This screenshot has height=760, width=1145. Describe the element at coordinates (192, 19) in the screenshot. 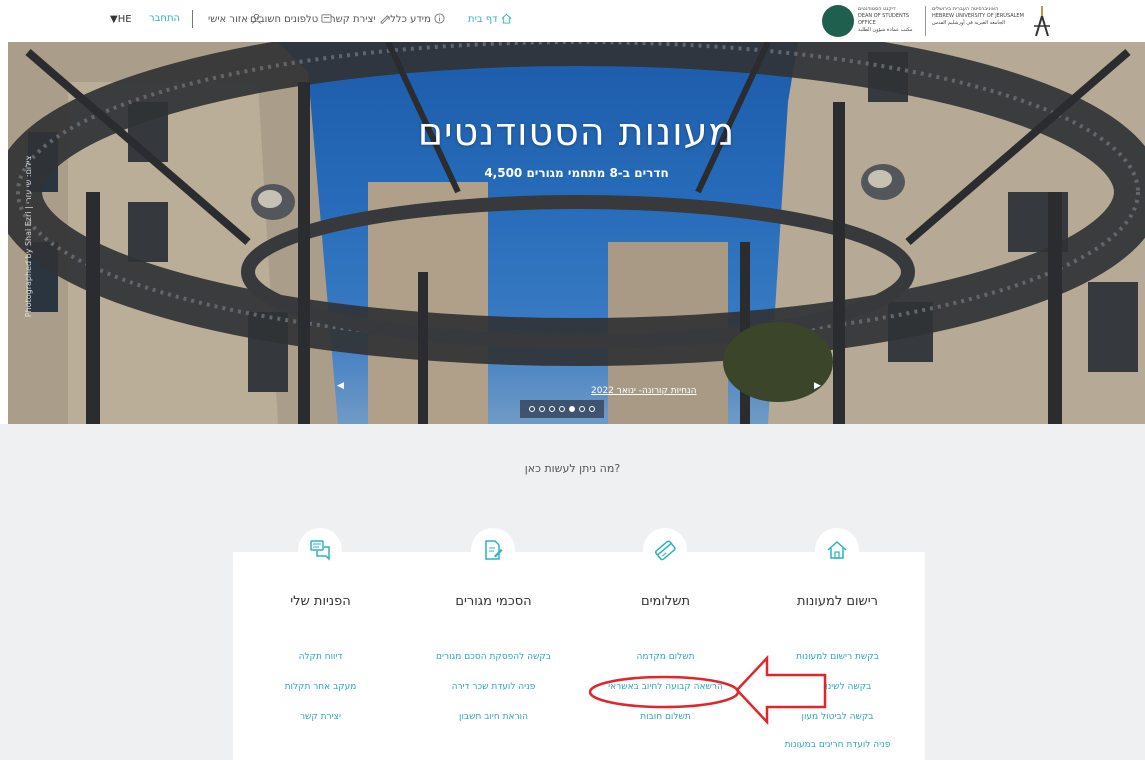

I see `nav-divider` at that location.